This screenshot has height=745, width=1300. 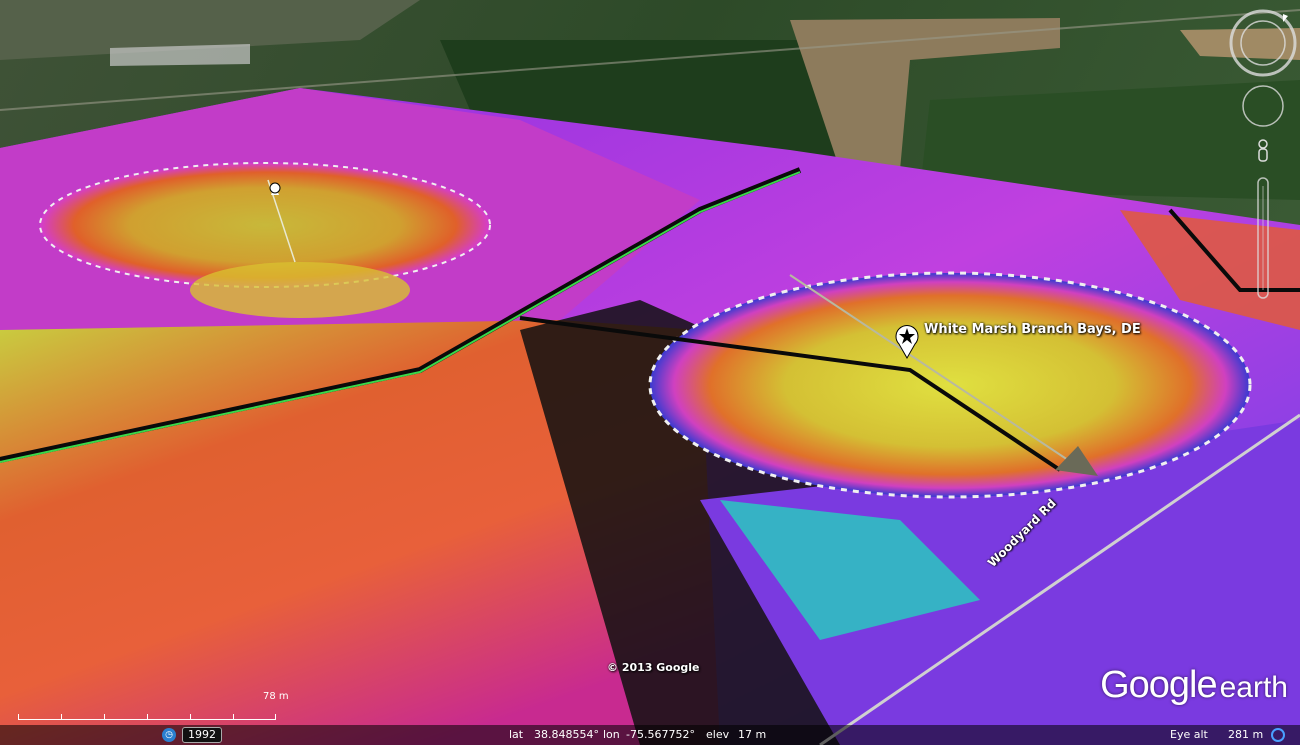 I want to click on elev-label: elev, so click(x=718, y=734).